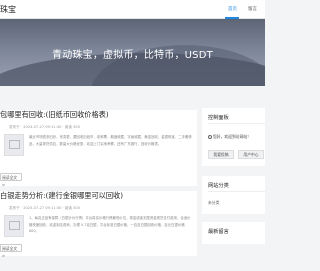 The image size is (320, 271). I want to click on welcome-text: 您好，欢迎到访网站！, so click(229, 137).